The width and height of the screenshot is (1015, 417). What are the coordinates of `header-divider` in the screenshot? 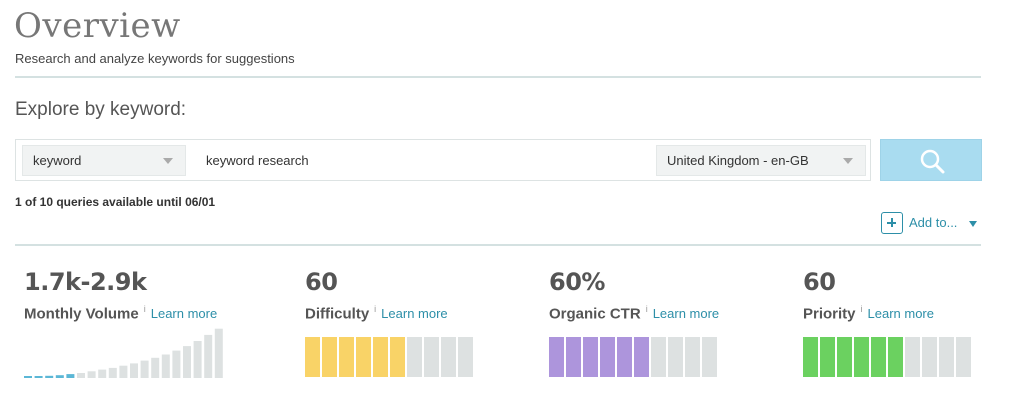 It's located at (498, 77).